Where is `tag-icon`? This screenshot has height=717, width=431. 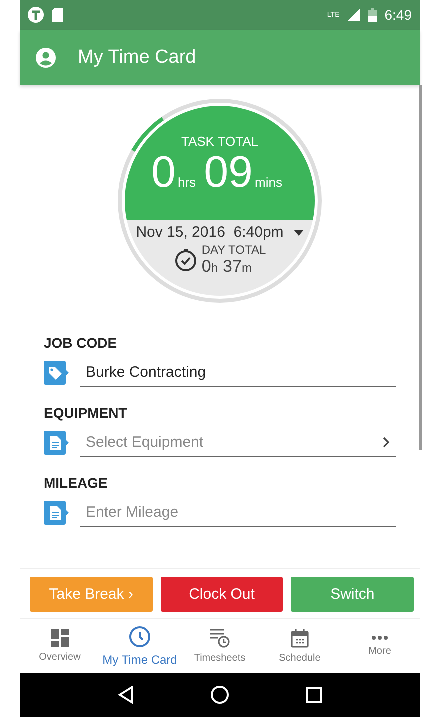
tag-icon is located at coordinates (57, 373).